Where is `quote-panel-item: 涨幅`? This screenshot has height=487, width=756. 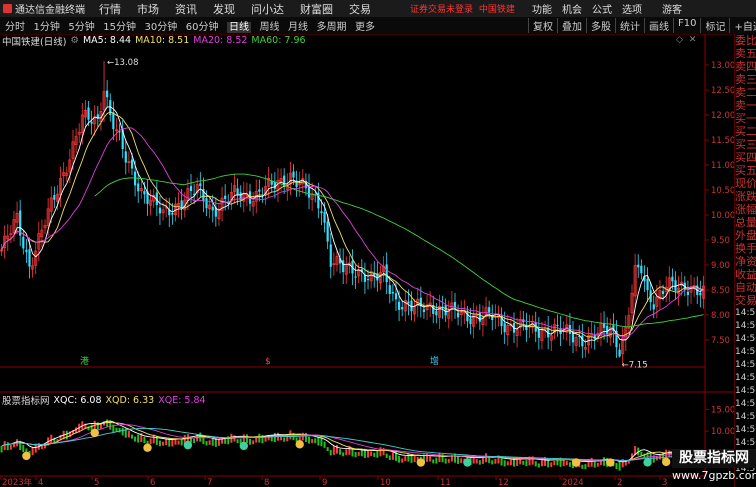
quote-panel-item: 涨幅 is located at coordinates (745, 209).